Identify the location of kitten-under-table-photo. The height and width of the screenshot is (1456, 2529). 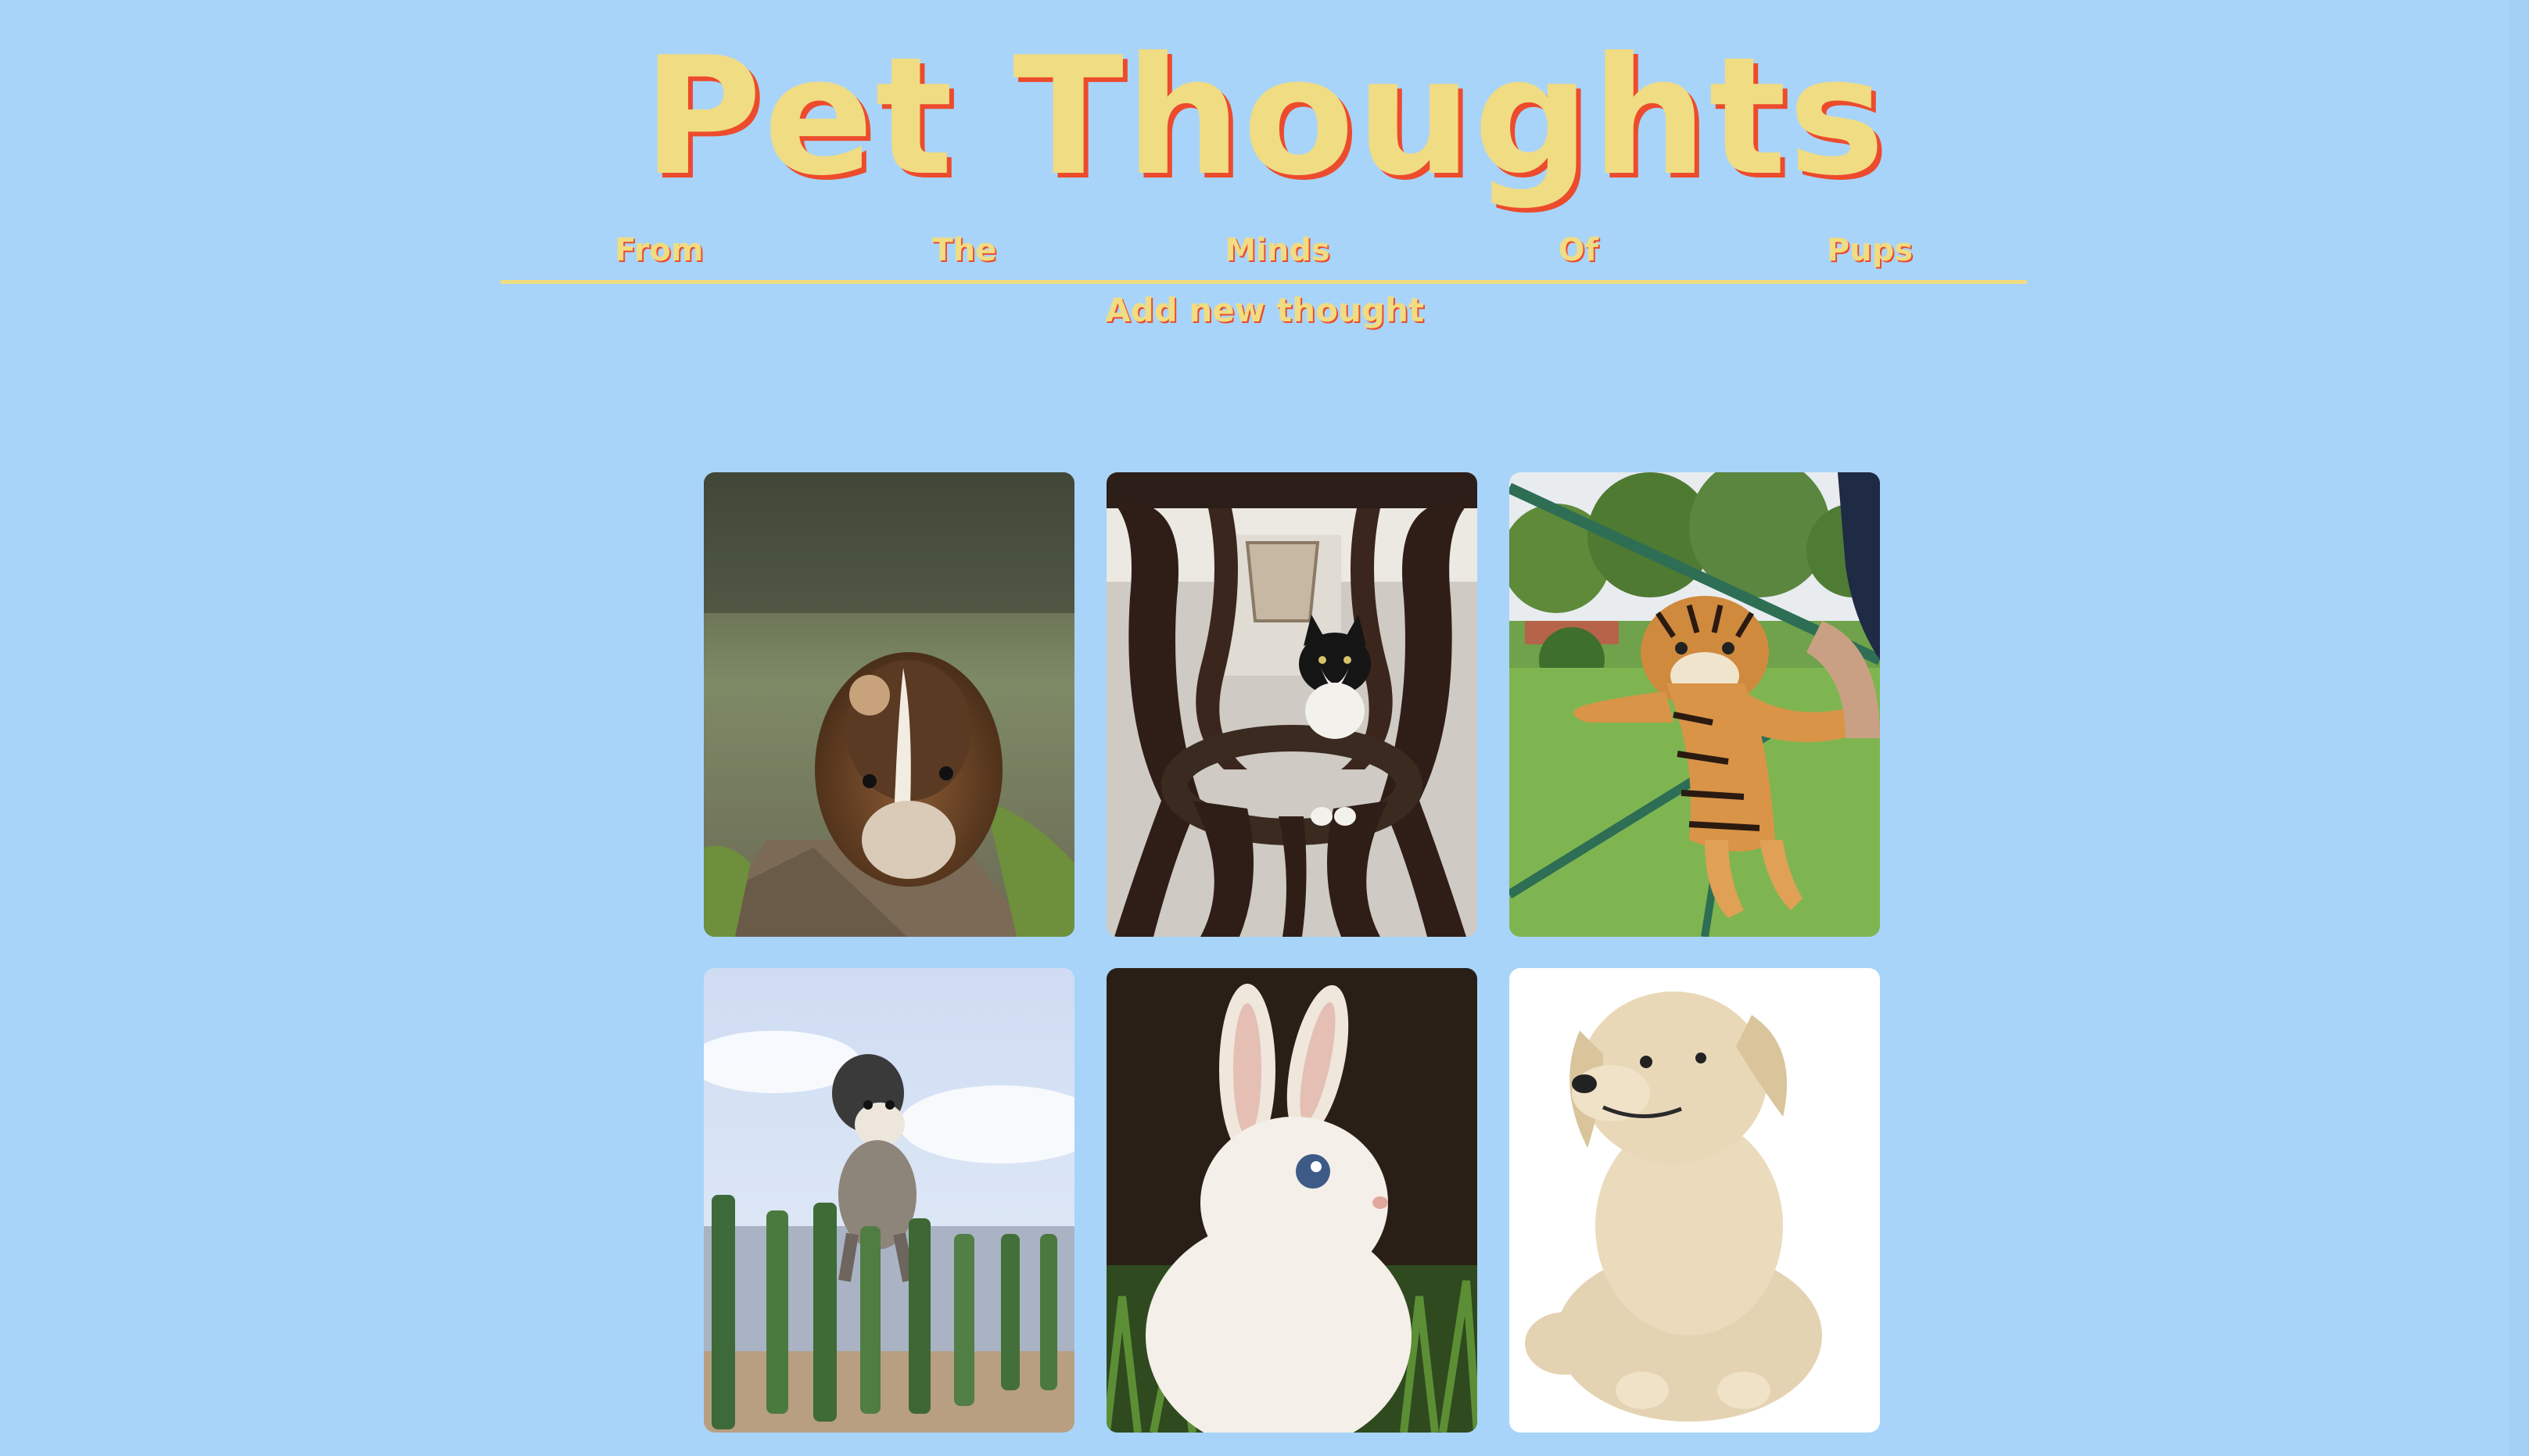
(1292, 704).